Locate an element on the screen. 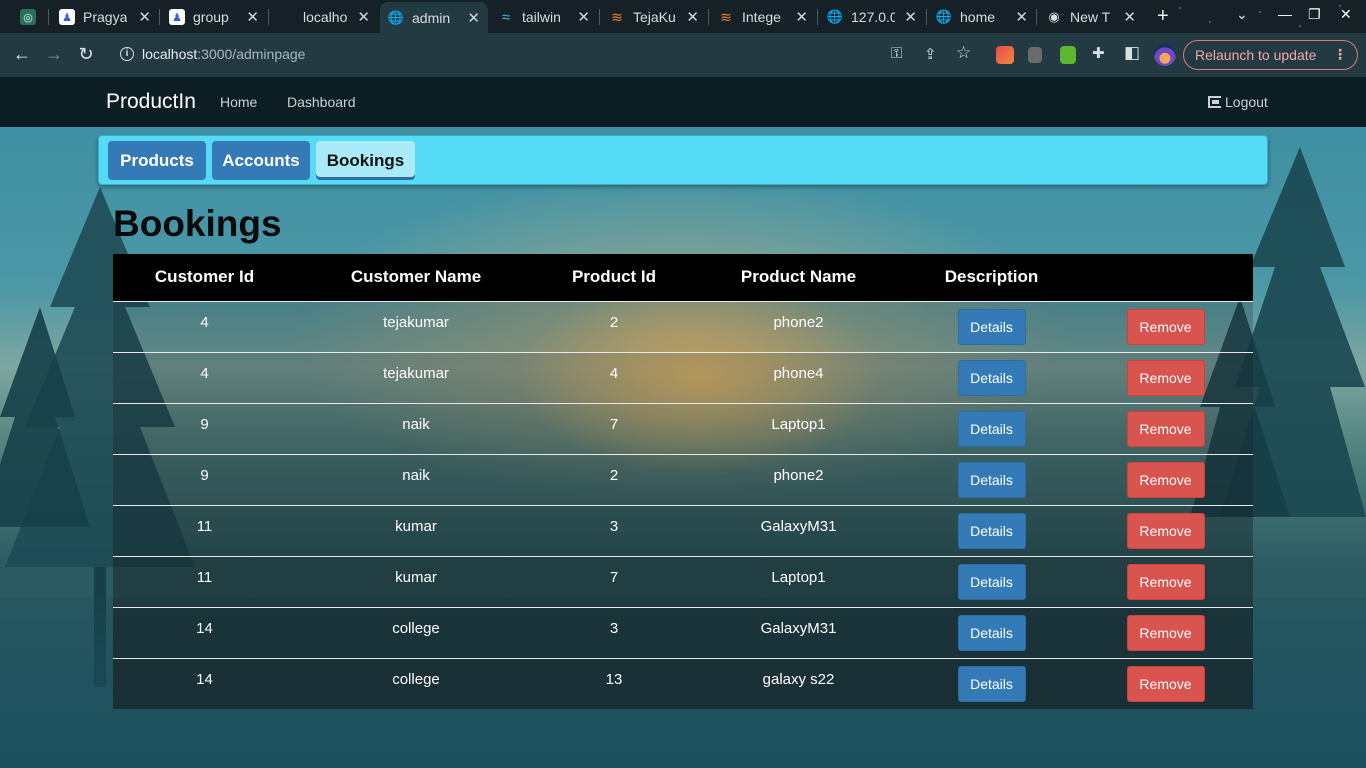 This screenshot has width=1366, height=768. tab-products: Products is located at coordinates (157, 160).